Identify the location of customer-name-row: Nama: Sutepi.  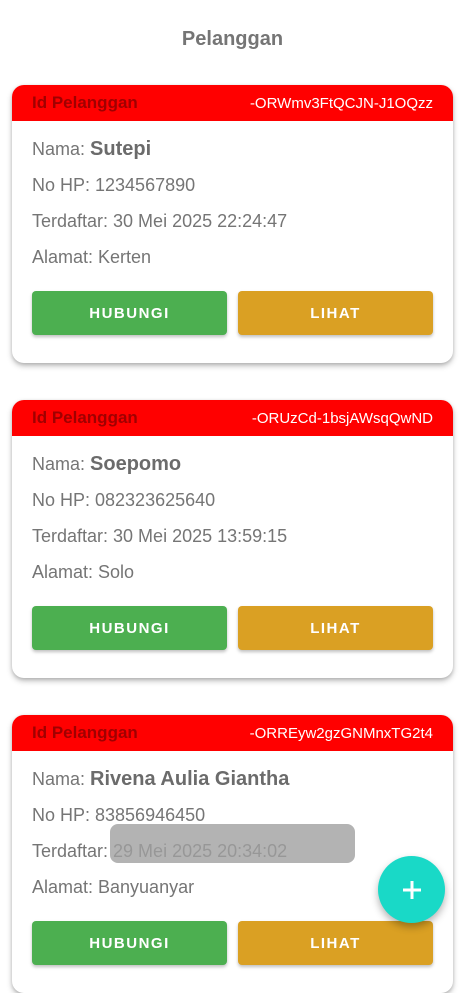
(232, 149).